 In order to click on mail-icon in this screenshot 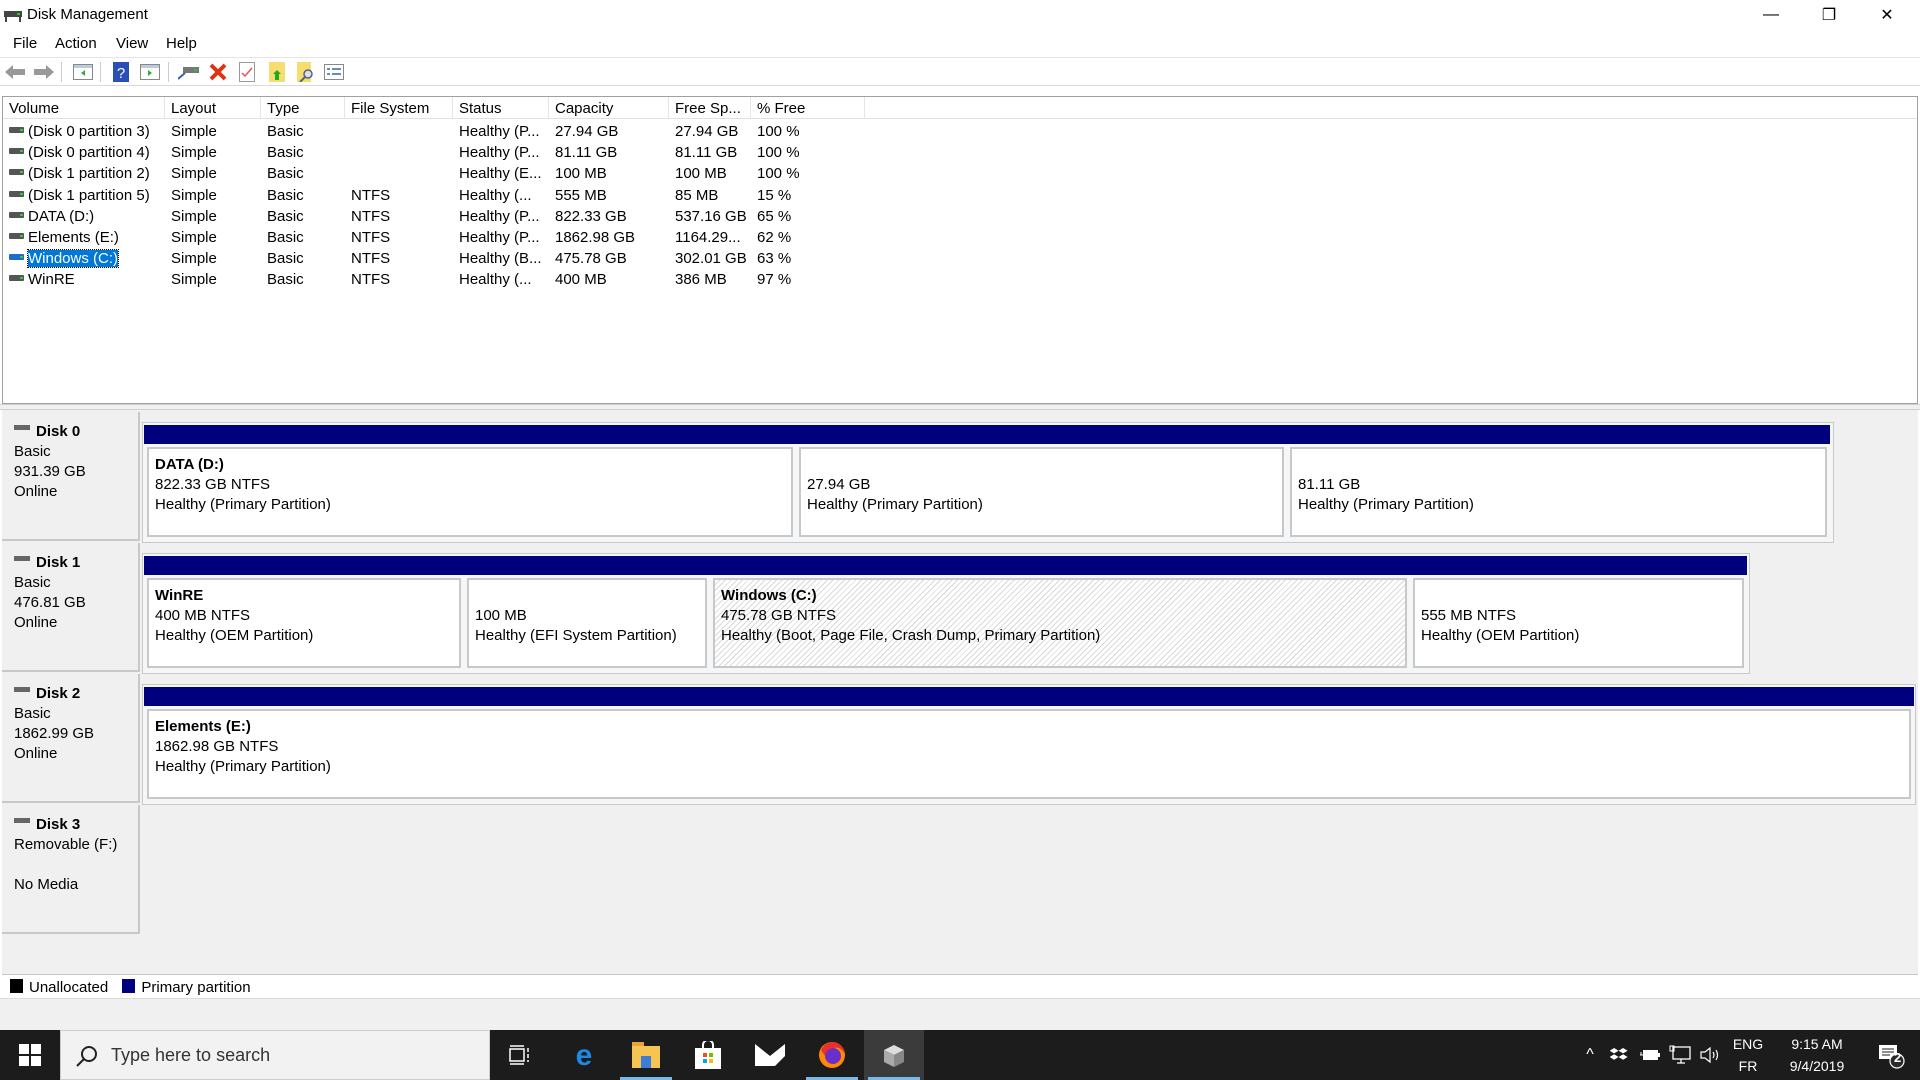, I will do `click(770, 1055)`.